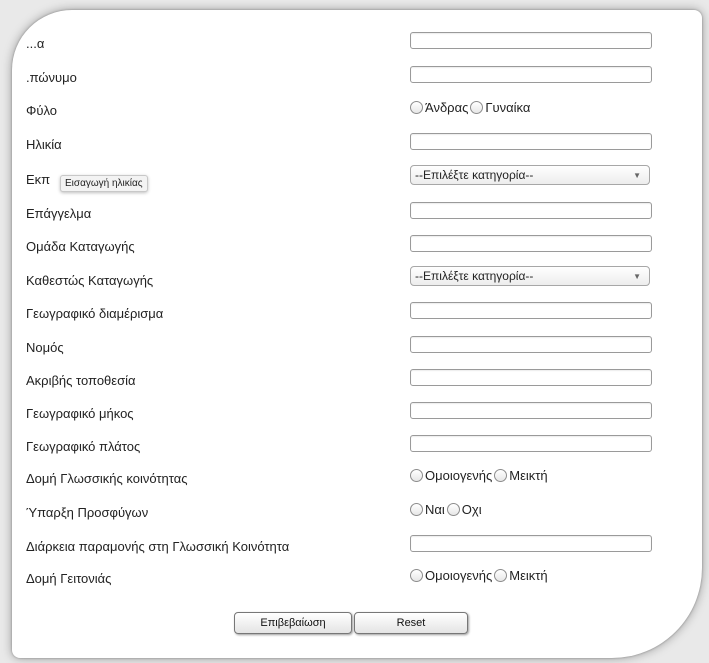 This screenshot has height=663, width=709. What do you see at coordinates (531, 377) in the screenshot?
I see `exact-location-field` at bounding box center [531, 377].